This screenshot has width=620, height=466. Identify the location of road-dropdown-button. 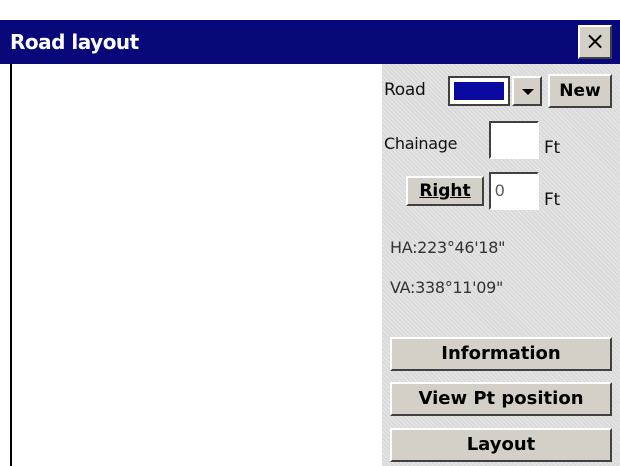
(527, 91).